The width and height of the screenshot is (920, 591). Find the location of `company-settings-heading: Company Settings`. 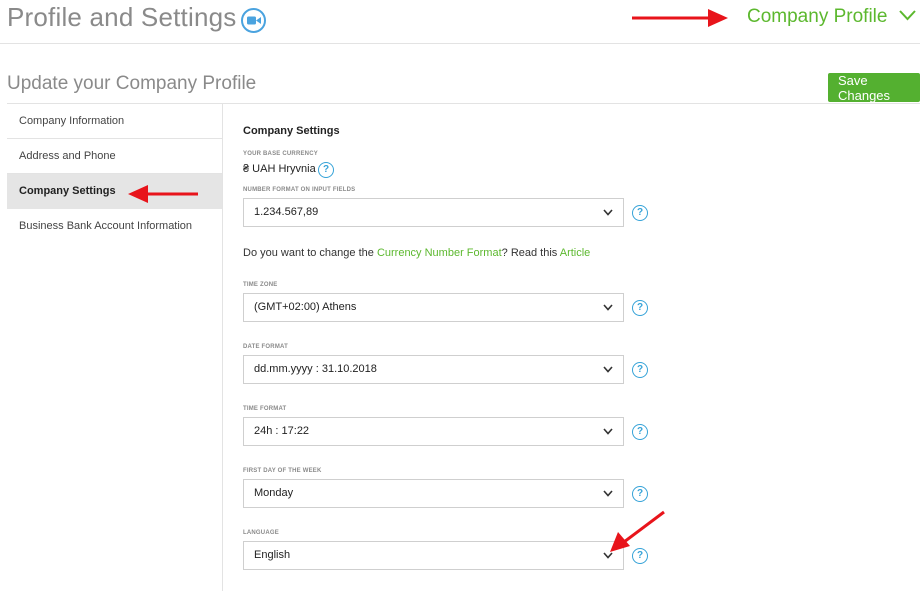

company-settings-heading: Company Settings is located at coordinates (291, 131).